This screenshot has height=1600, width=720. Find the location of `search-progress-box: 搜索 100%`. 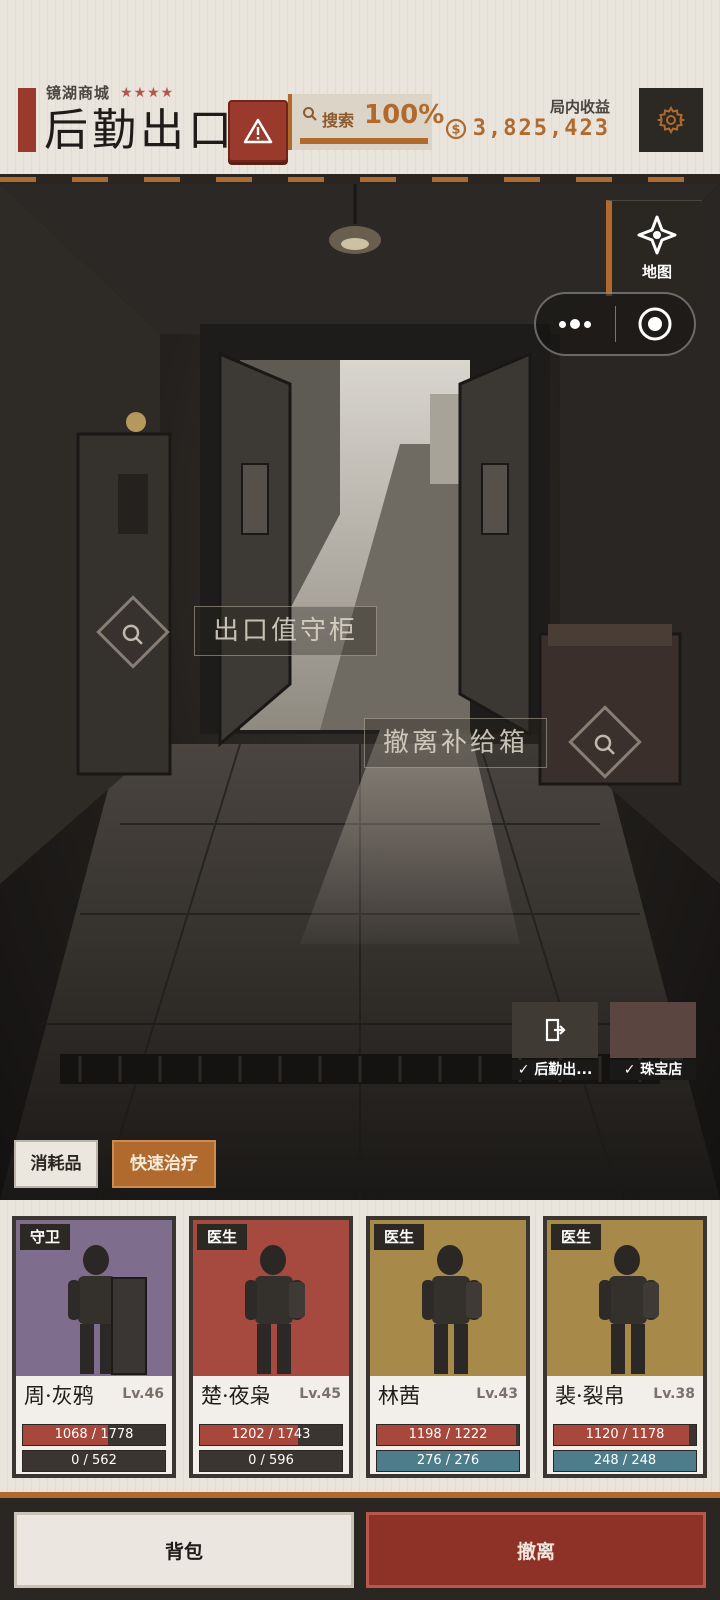

search-progress-box: 搜索 100% is located at coordinates (366, 122).